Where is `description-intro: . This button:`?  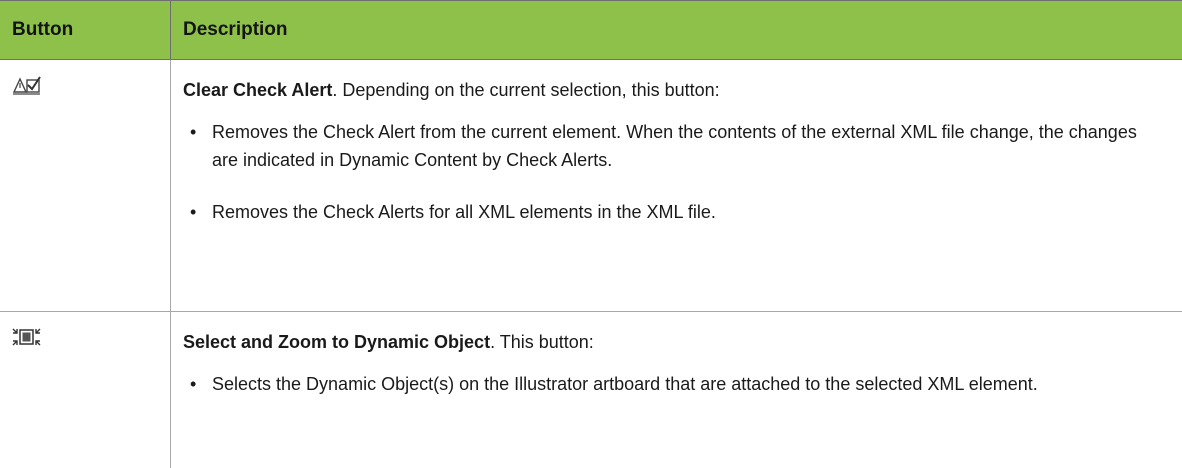
description-intro: . This button: is located at coordinates (542, 342).